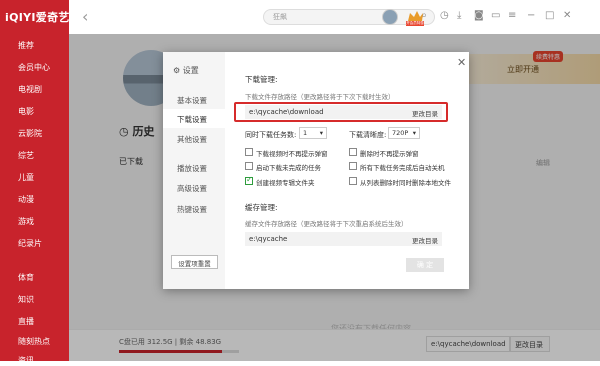  What do you see at coordinates (34, 67) in the screenshot?
I see `sidebar-item-vip: 会员中心` at bounding box center [34, 67].